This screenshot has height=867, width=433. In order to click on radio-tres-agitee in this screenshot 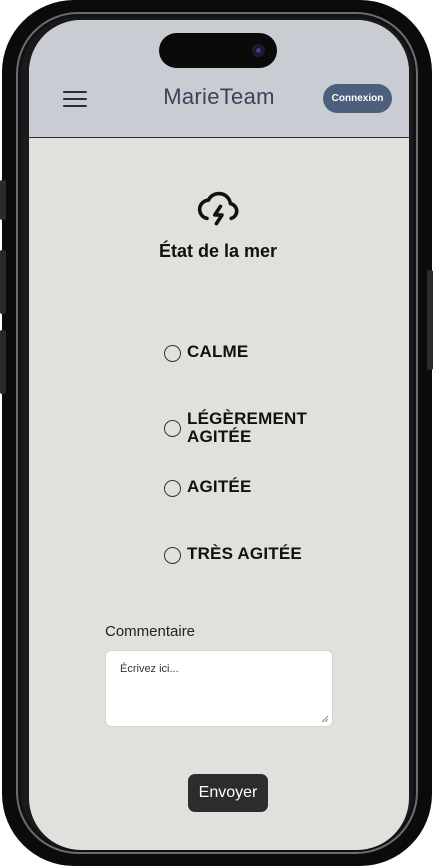, I will do `click(172, 555)`.